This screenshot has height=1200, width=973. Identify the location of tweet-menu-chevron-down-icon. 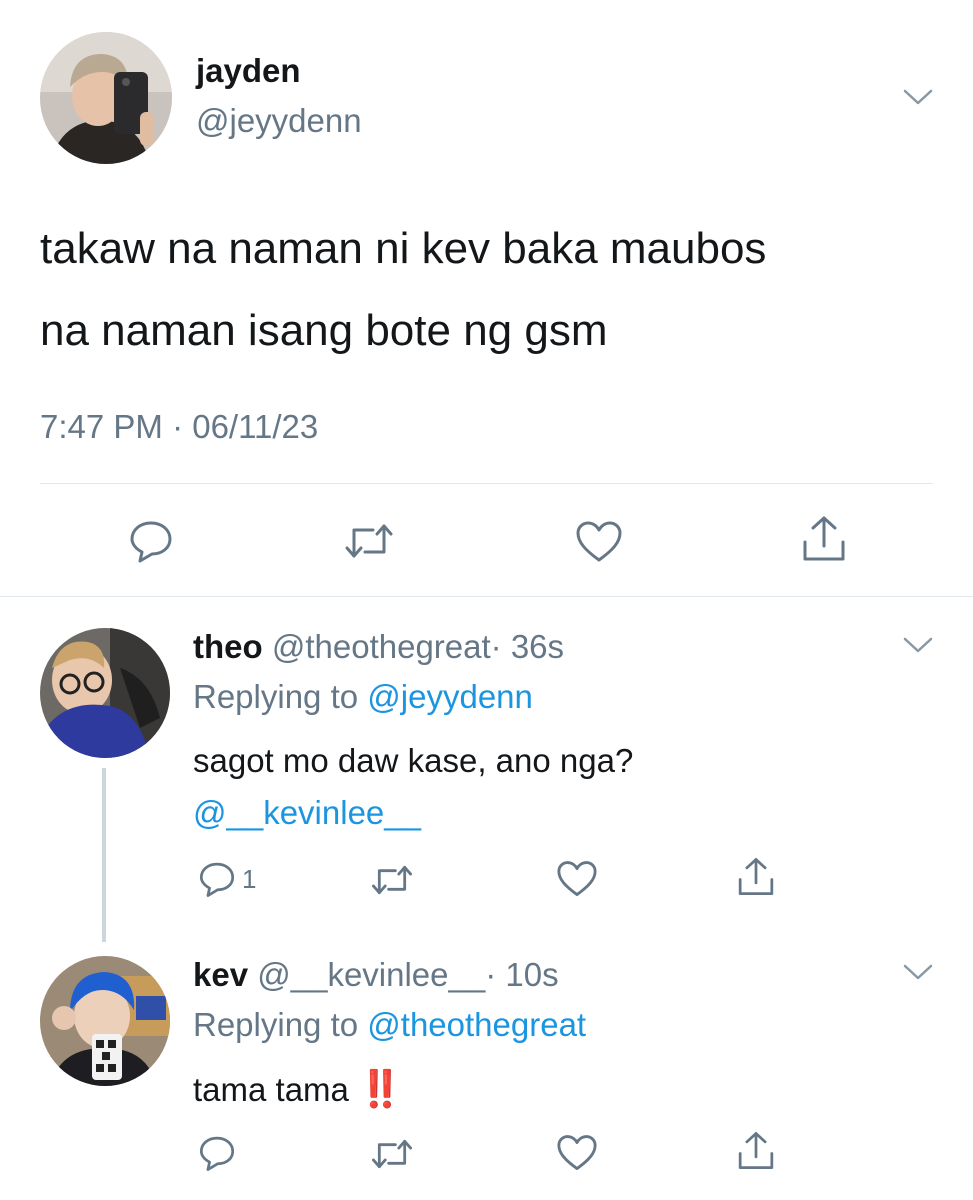
(918, 98).